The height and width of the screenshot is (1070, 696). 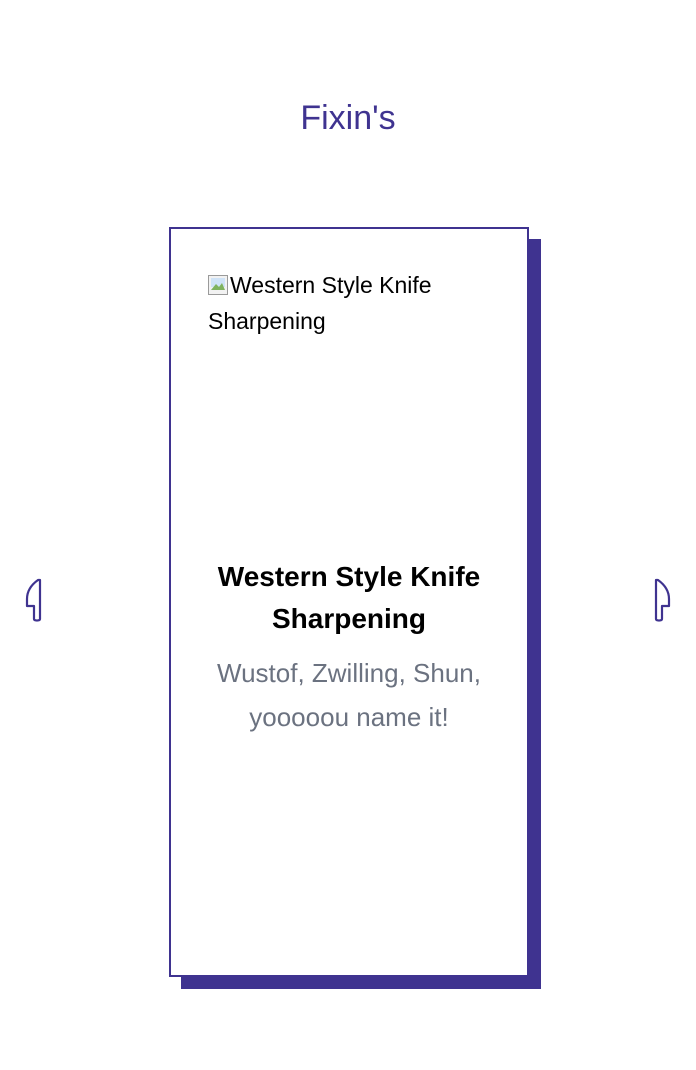 I want to click on broken-image-icon, so click(x=218, y=285).